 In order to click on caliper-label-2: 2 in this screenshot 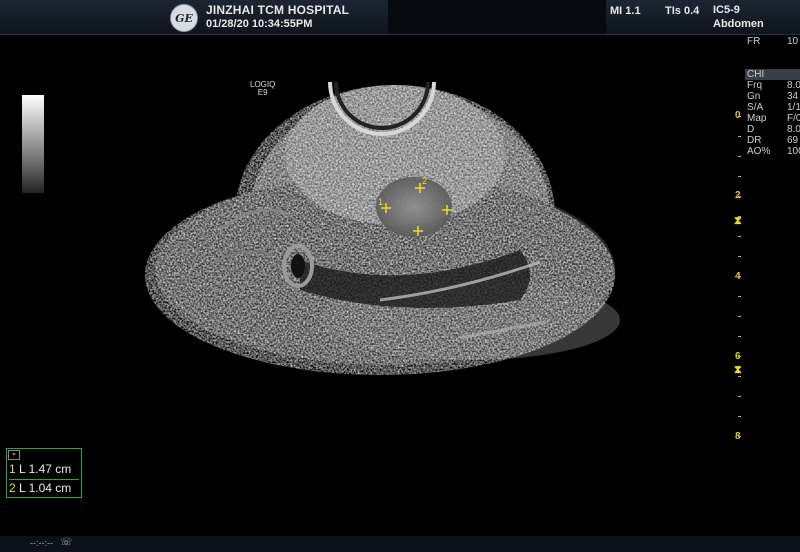, I will do `click(425, 181)`.